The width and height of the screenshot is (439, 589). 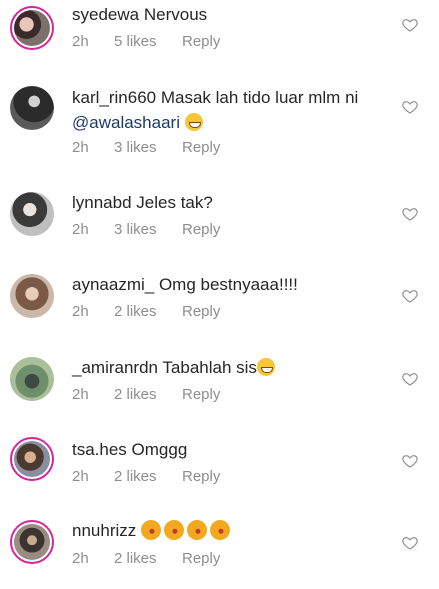 I want to click on comment-username: aynaazmi_, so click(x=113, y=284).